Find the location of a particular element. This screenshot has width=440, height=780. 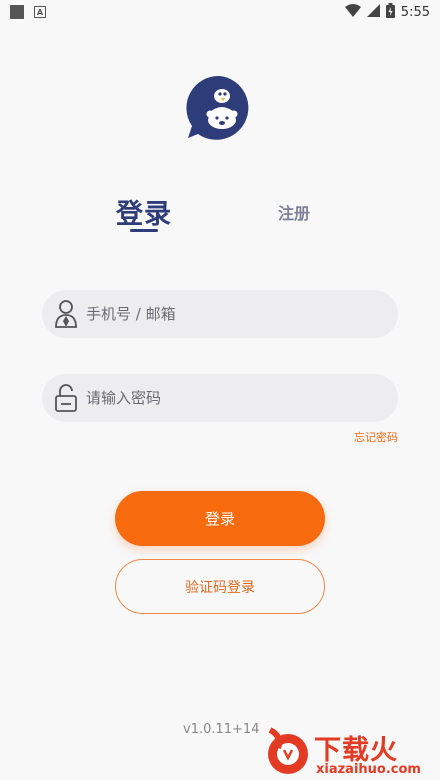

watermark-logo-icon is located at coordinates (288, 750).